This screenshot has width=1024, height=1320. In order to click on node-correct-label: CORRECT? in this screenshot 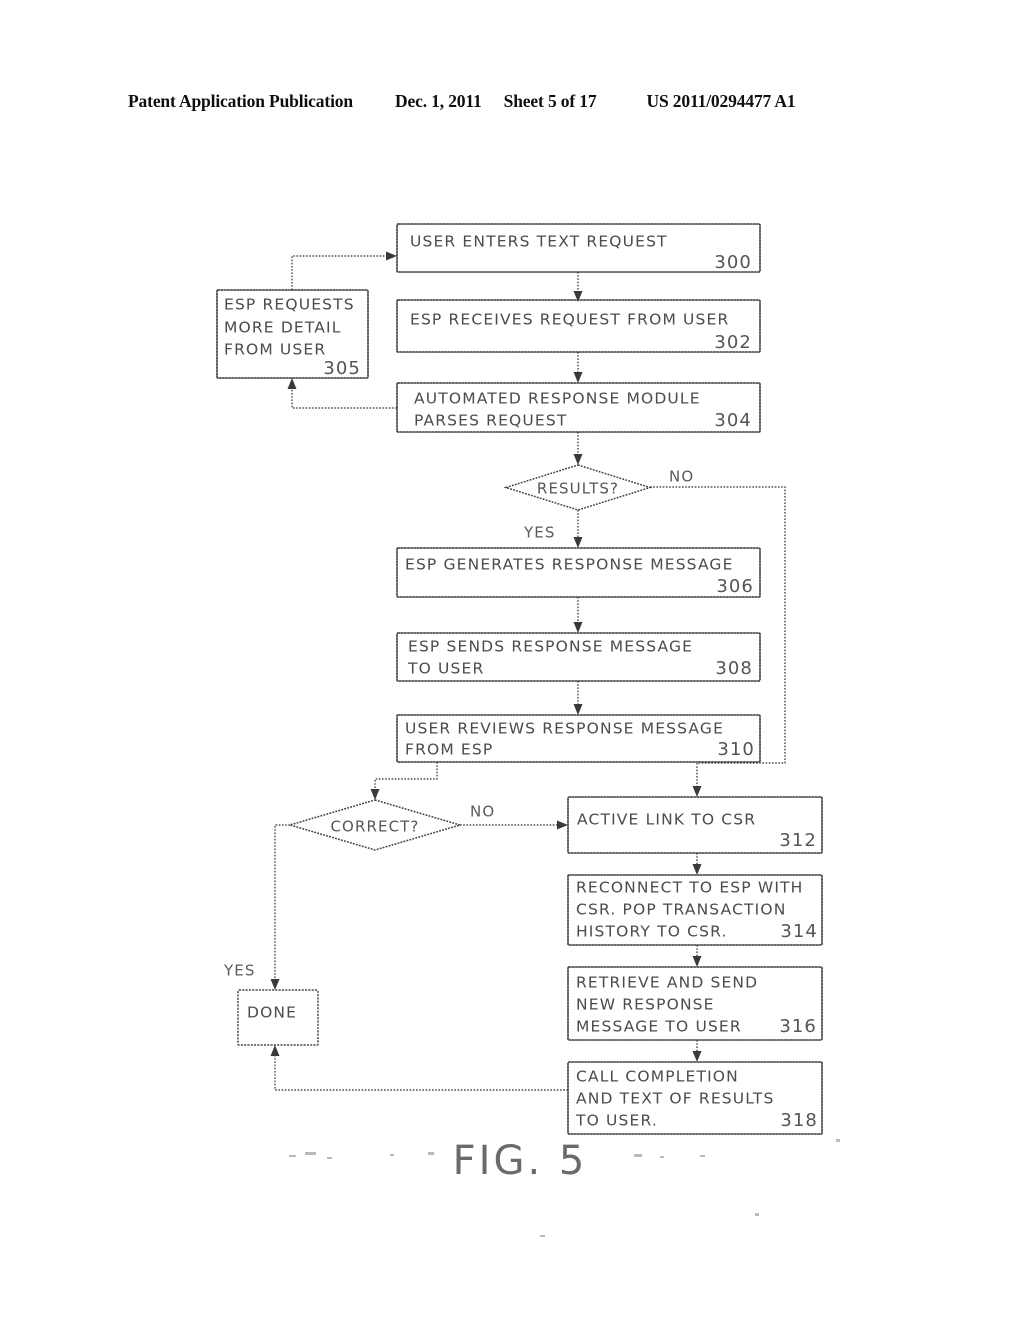, I will do `click(374, 827)`.